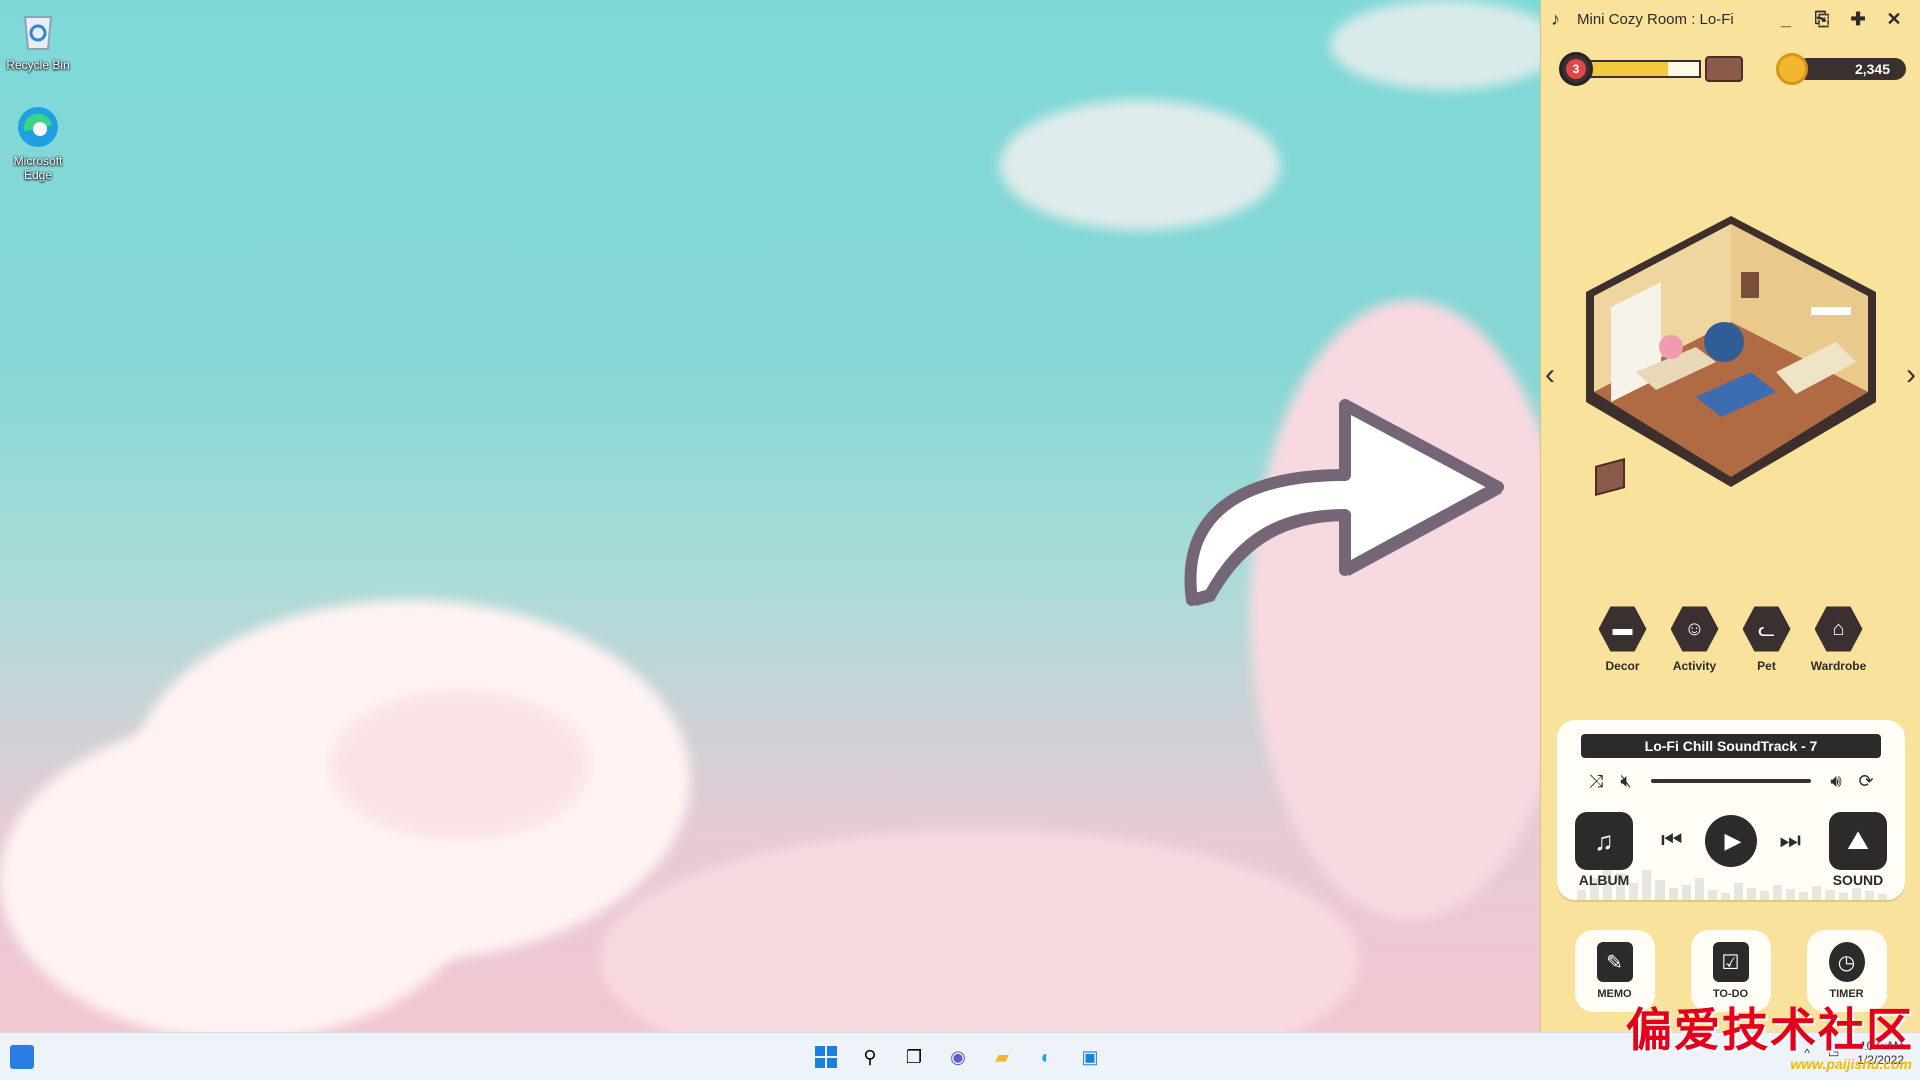  I want to click on coin-icon, so click(1792, 69).